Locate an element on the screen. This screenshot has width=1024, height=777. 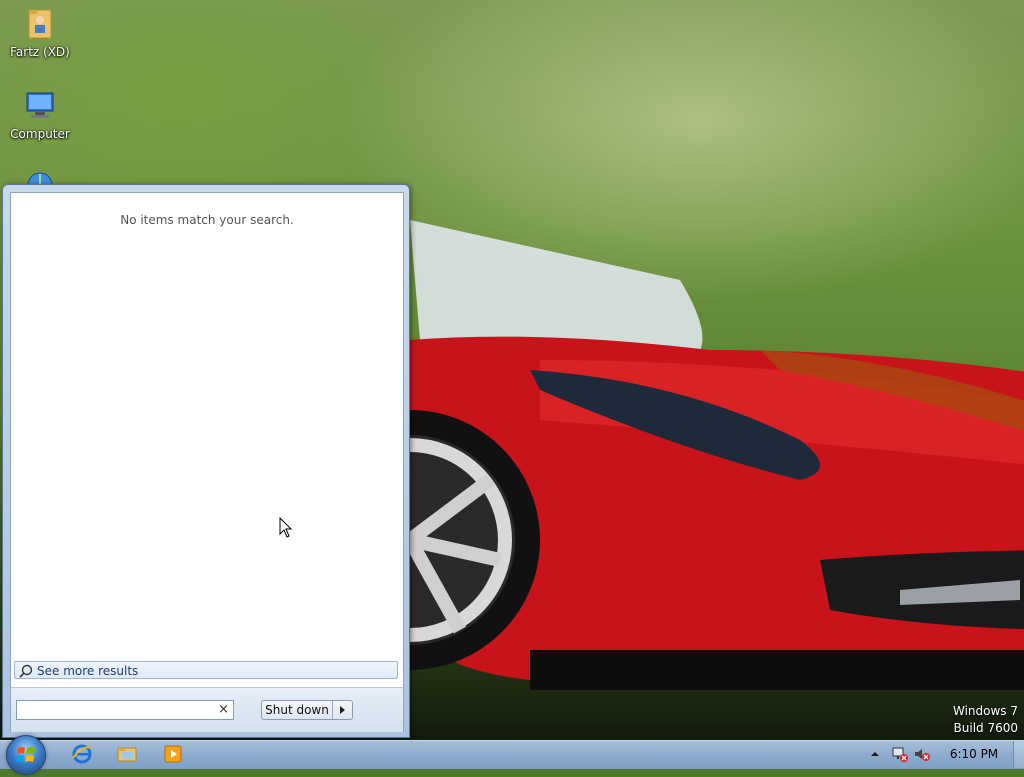
volume-muted-icon is located at coordinates (922, 754).